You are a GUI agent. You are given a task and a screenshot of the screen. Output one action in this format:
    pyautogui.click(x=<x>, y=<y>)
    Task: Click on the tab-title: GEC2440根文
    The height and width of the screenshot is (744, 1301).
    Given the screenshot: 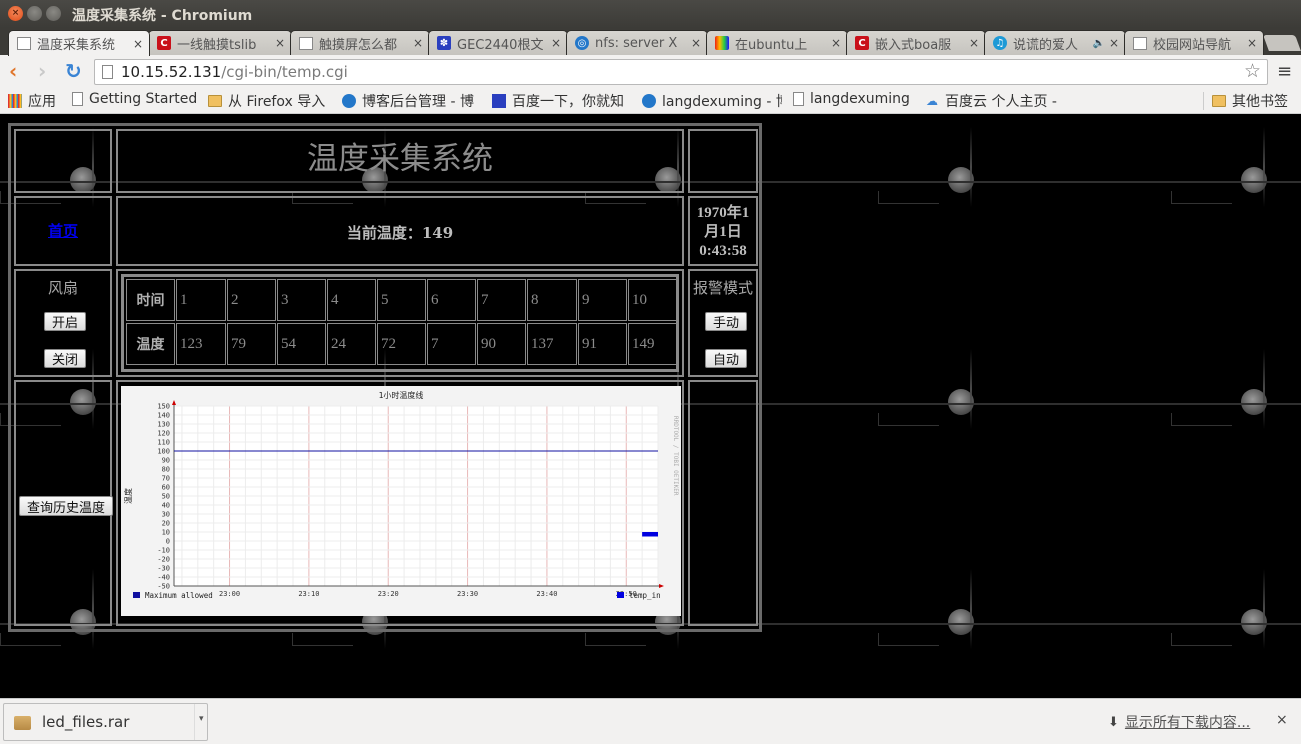 What is the action you would take?
    pyautogui.click(x=500, y=45)
    